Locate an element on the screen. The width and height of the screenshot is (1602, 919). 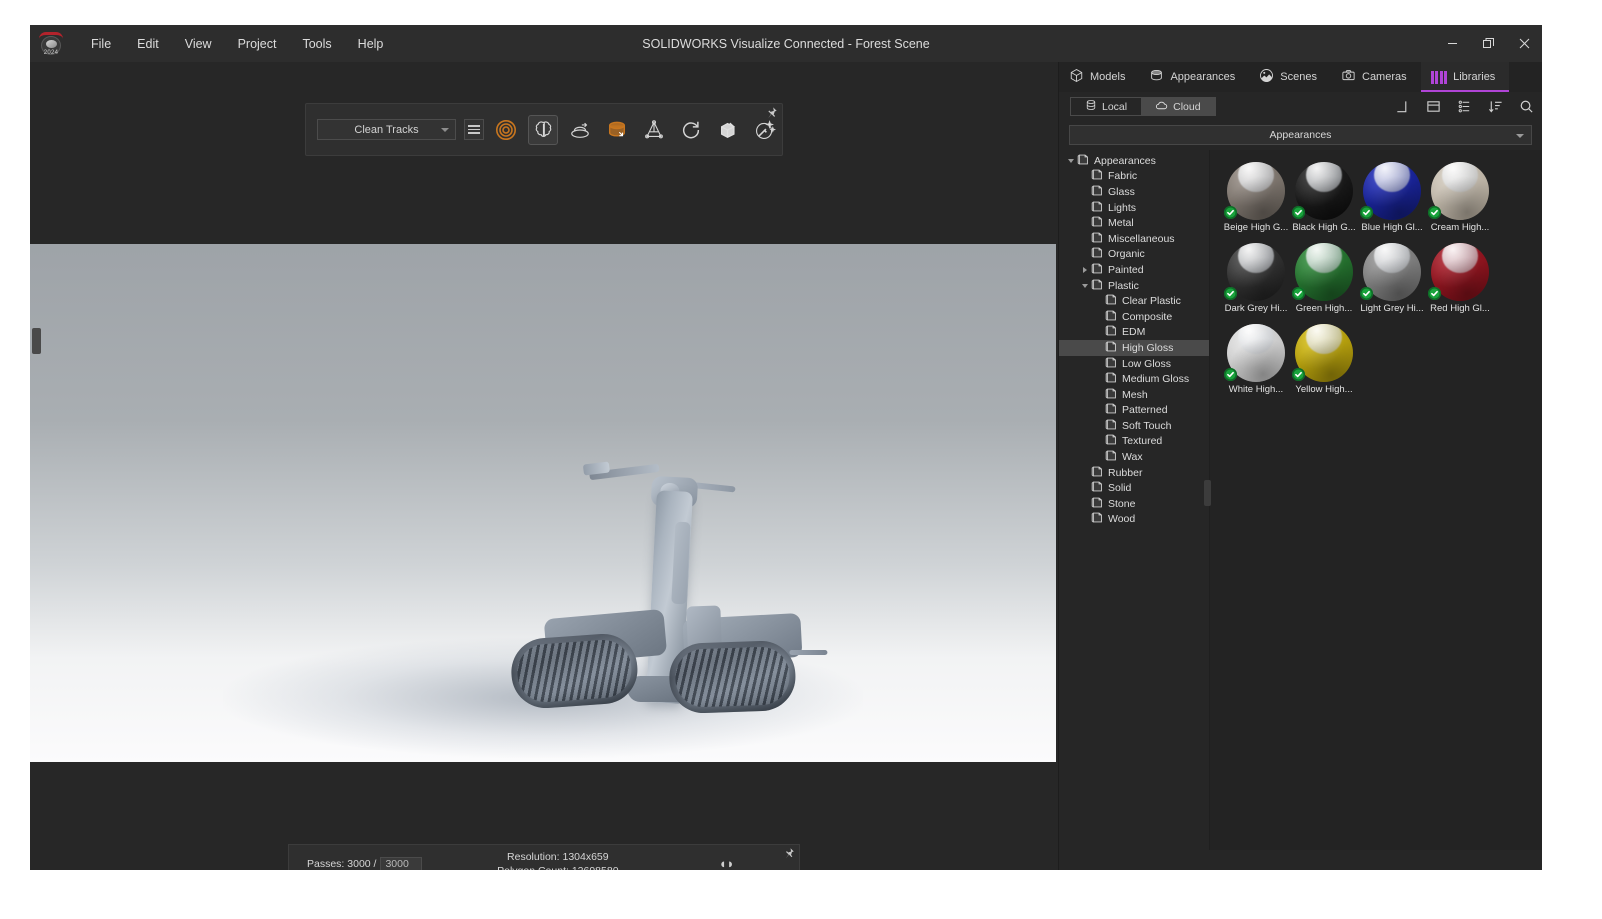
tree-node-patterned: Patterned is located at coordinates (1134, 411).